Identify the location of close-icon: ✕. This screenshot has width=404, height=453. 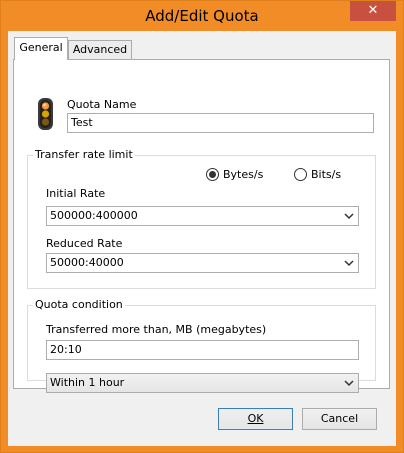
(373, 10).